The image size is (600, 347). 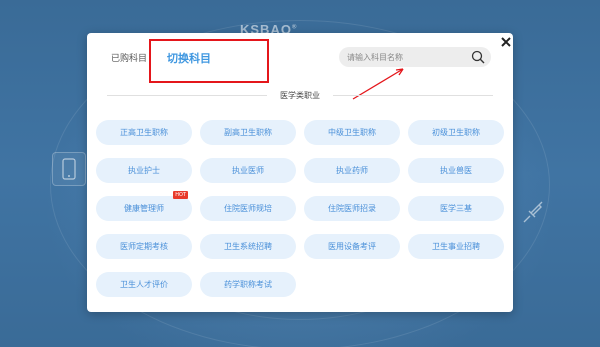 I want to click on annotation-highlight-box, so click(x=209, y=61).